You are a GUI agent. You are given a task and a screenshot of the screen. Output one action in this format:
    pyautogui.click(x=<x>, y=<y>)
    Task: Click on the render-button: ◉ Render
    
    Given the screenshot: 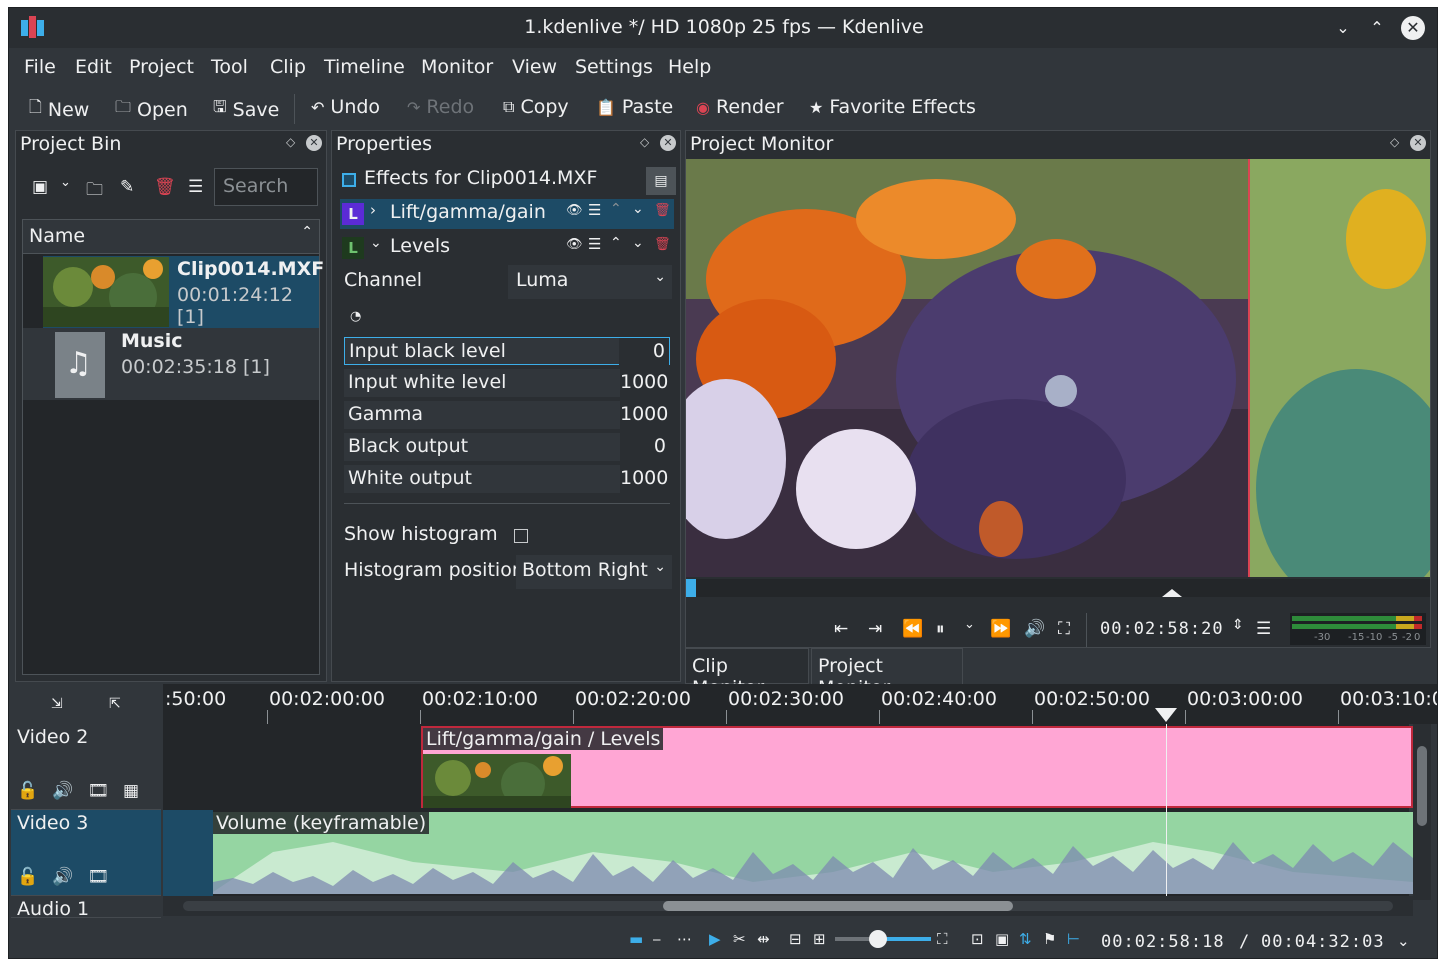 What is the action you would take?
    pyautogui.click(x=740, y=107)
    